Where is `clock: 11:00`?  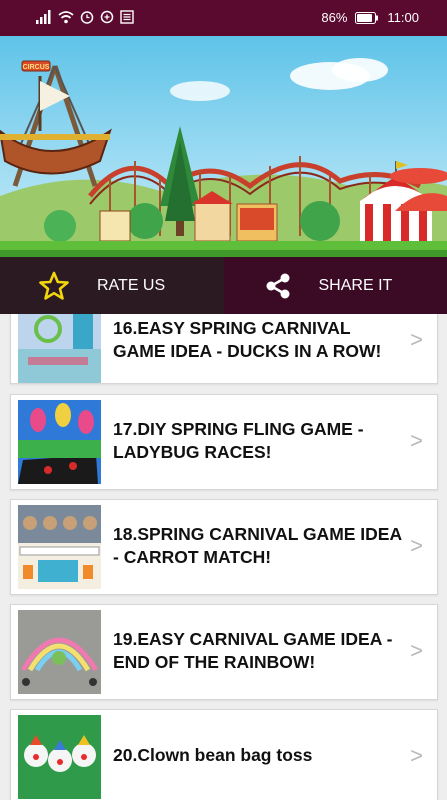
clock: 11:00 is located at coordinates (403, 17).